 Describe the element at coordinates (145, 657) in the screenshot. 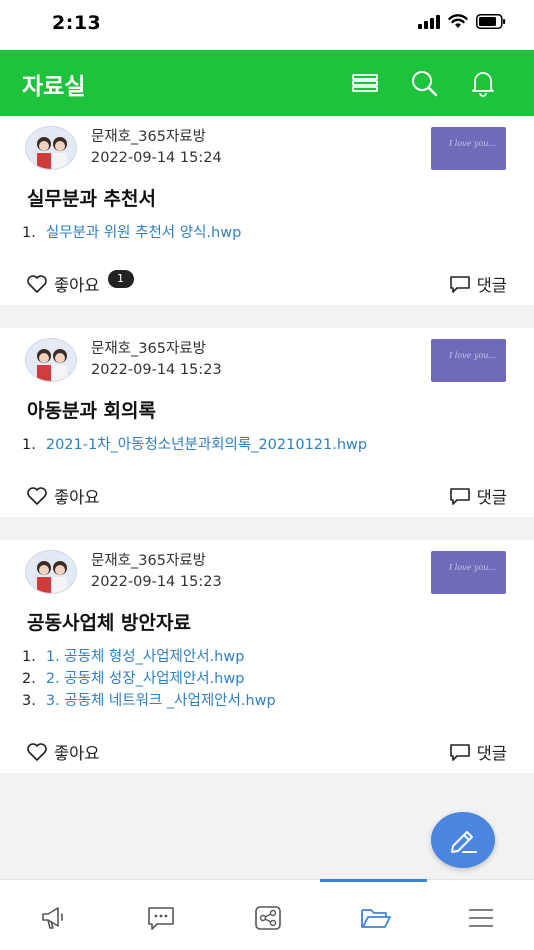

I see `file-link: 1. 공동체 형성_사업제안서.hwp` at that location.